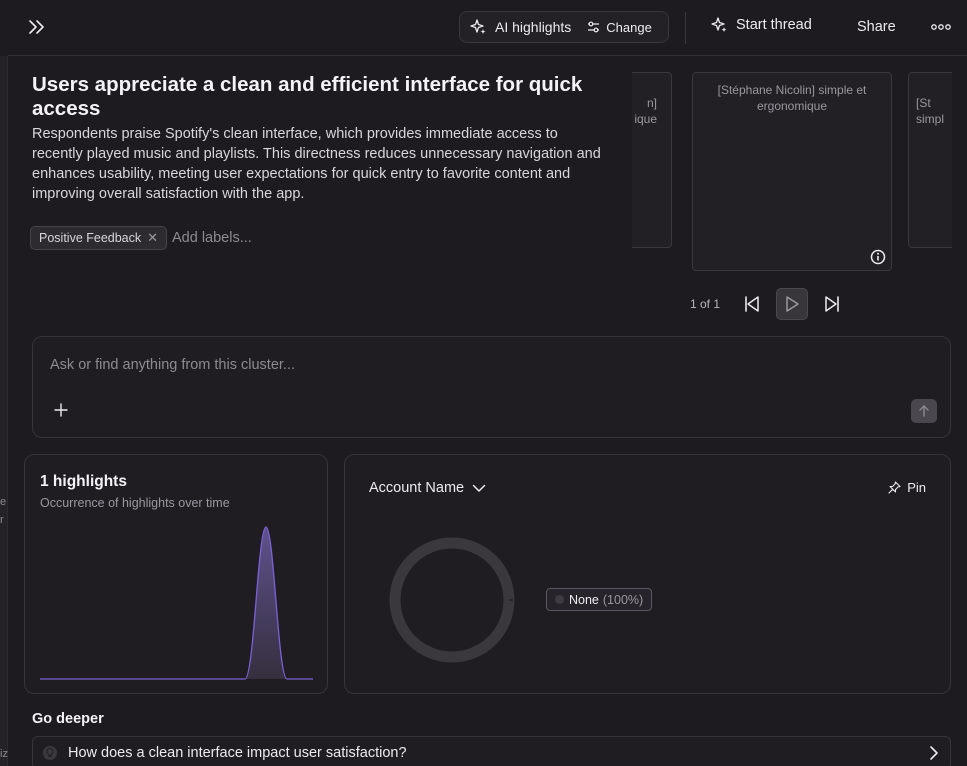  Describe the element at coordinates (894, 487) in the screenshot. I see `pin-icon` at that location.